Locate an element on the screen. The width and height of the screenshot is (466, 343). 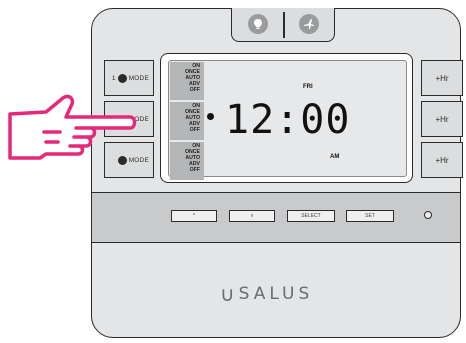
set-label: SET is located at coordinates (370, 216).